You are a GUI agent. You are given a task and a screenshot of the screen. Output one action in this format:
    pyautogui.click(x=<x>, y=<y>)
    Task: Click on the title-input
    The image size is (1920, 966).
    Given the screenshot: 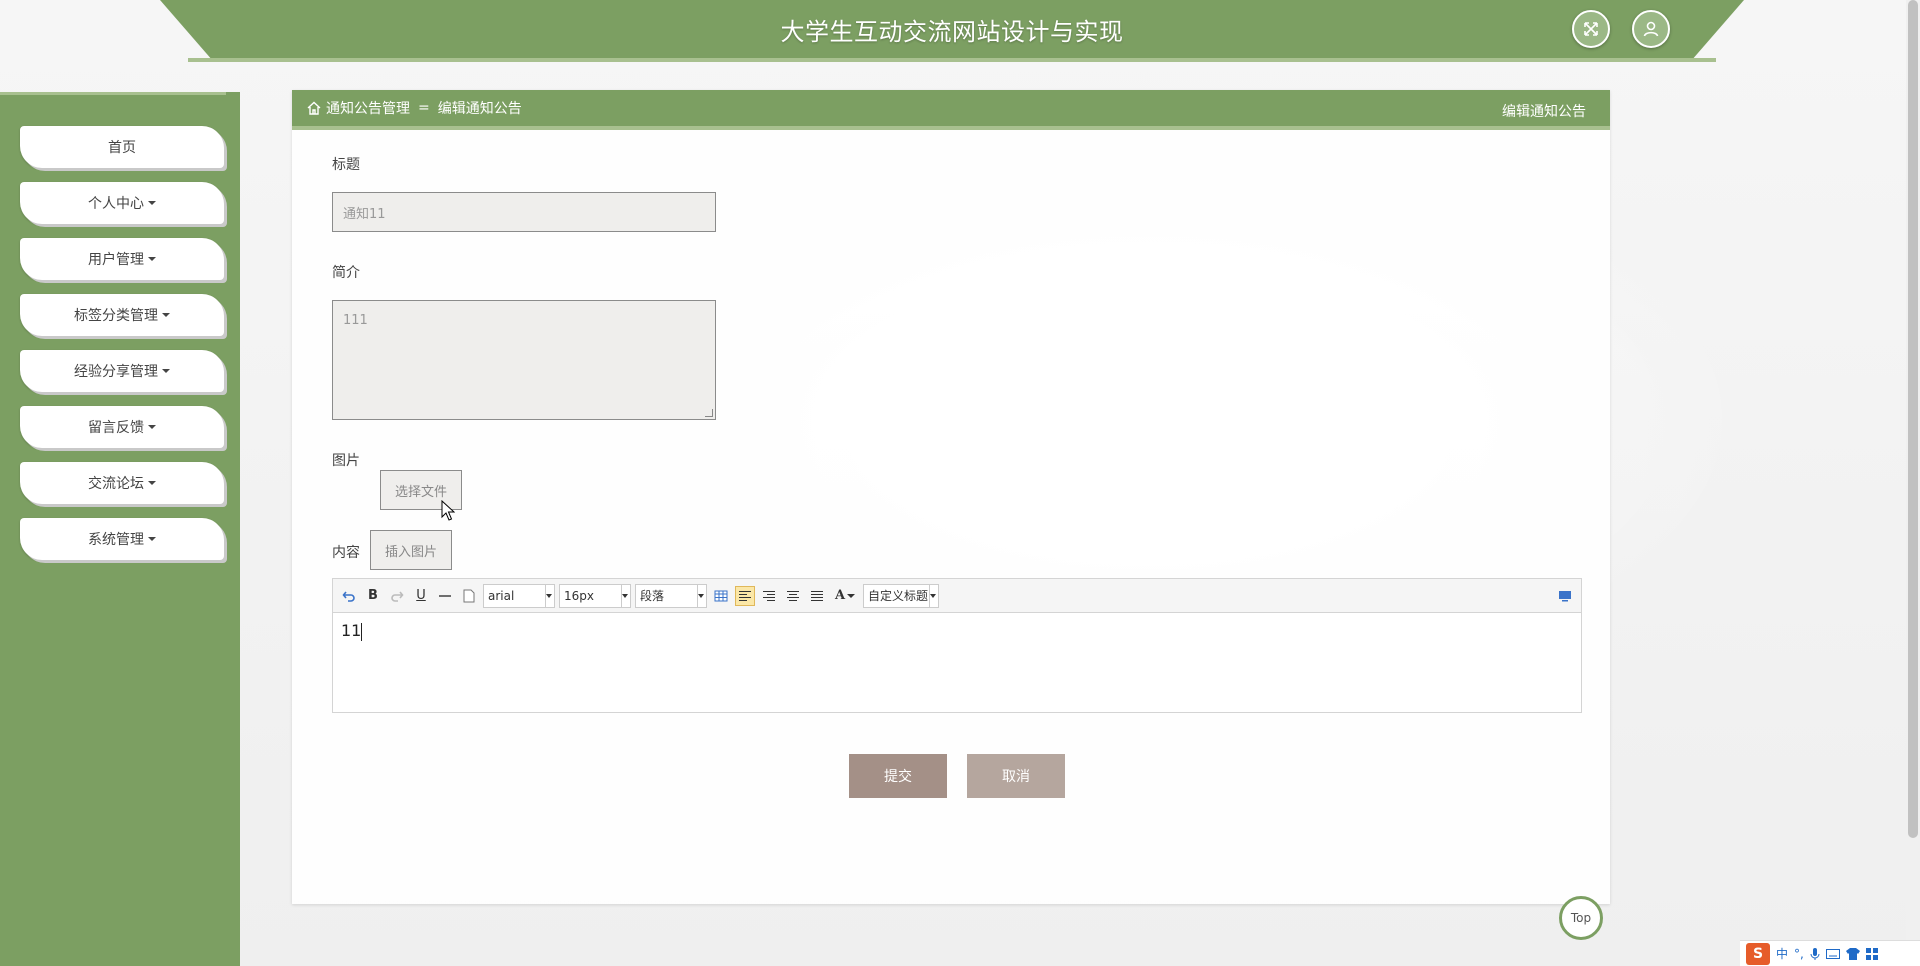 What is the action you would take?
    pyautogui.click(x=524, y=212)
    